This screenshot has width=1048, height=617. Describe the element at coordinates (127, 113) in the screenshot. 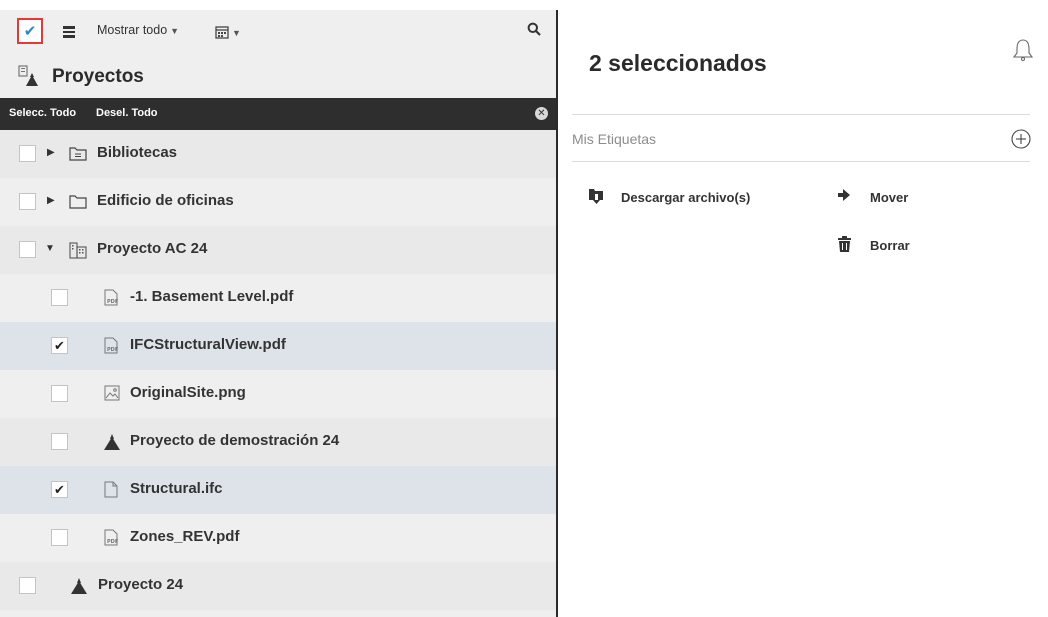

I see `deselect-all-button: Desel. Todo` at that location.